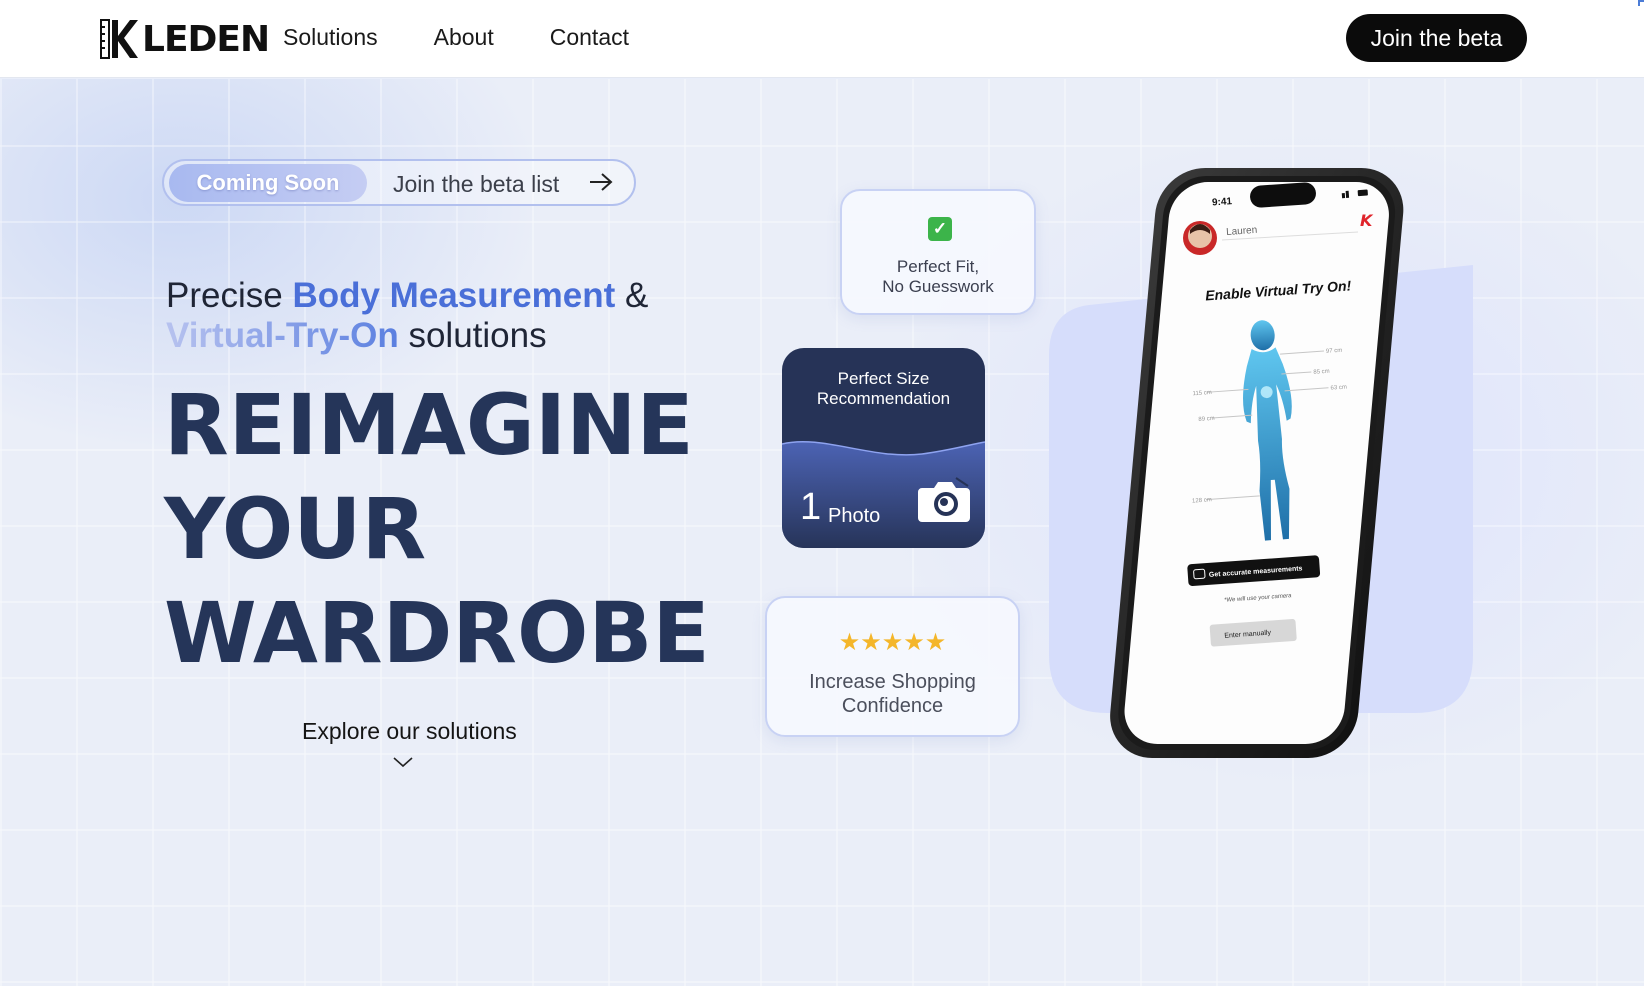 The width and height of the screenshot is (1644, 986). What do you see at coordinates (632, 295) in the screenshot?
I see `tagline-part: &` at bounding box center [632, 295].